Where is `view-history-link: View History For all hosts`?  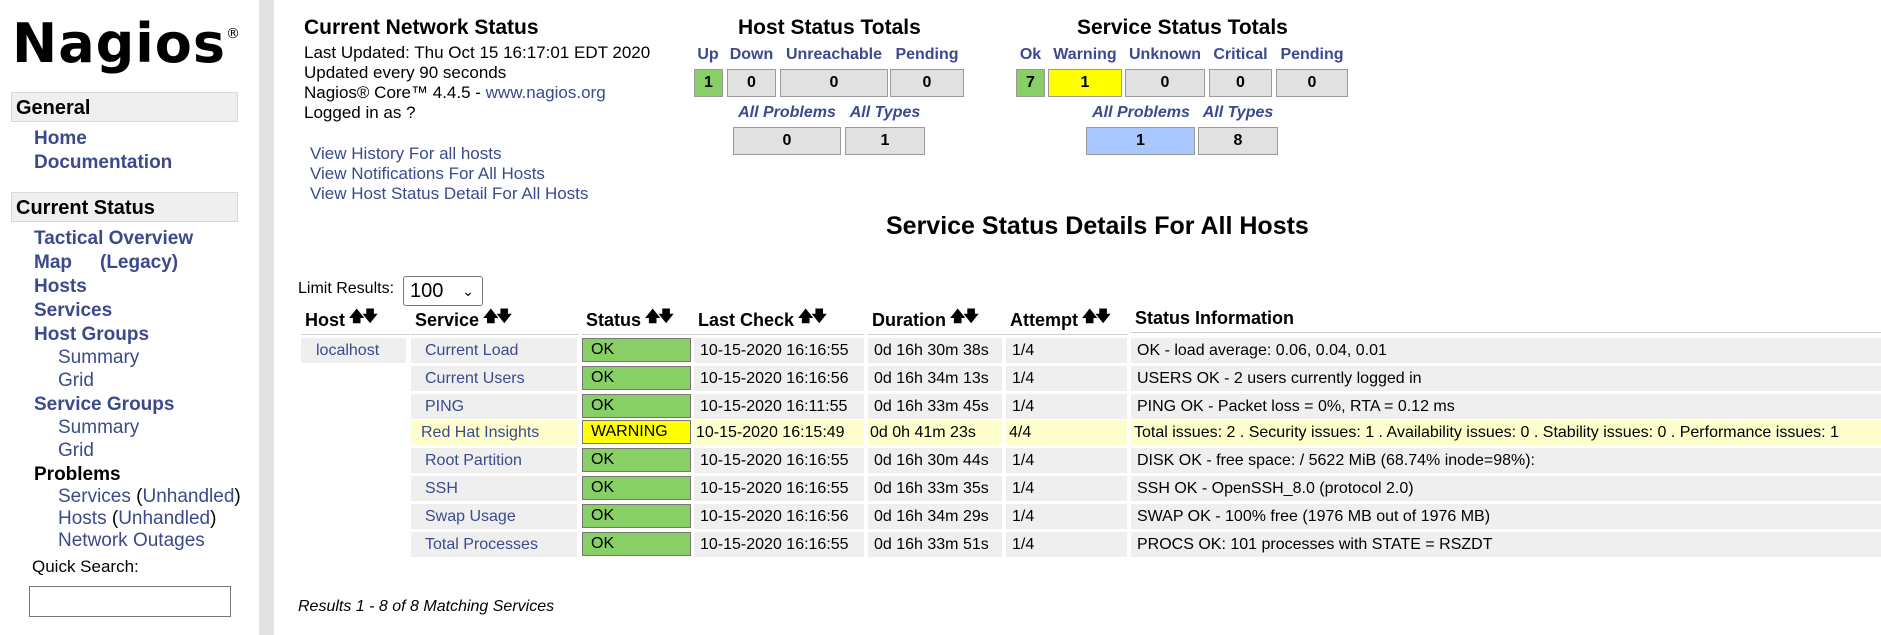 view-history-link: View History For all hosts is located at coordinates (405, 154).